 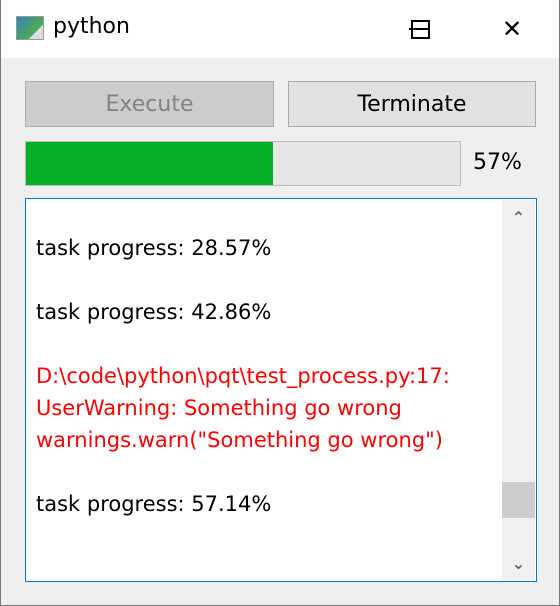 I want to click on scrollbar-thumb, so click(x=518, y=500).